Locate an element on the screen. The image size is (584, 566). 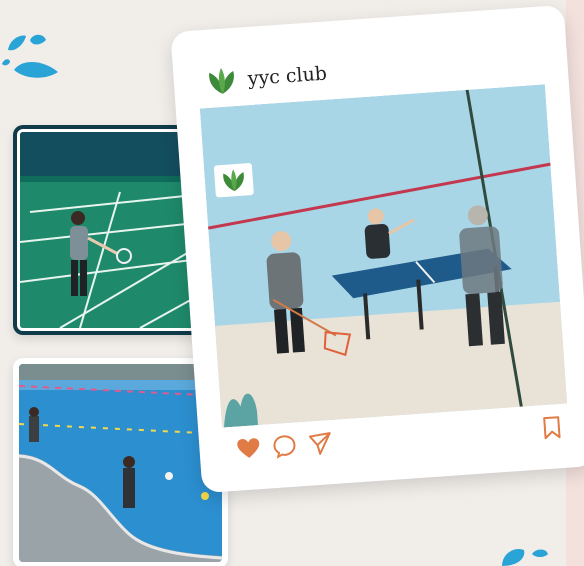
send-arrow-icon is located at coordinates (321, 444).